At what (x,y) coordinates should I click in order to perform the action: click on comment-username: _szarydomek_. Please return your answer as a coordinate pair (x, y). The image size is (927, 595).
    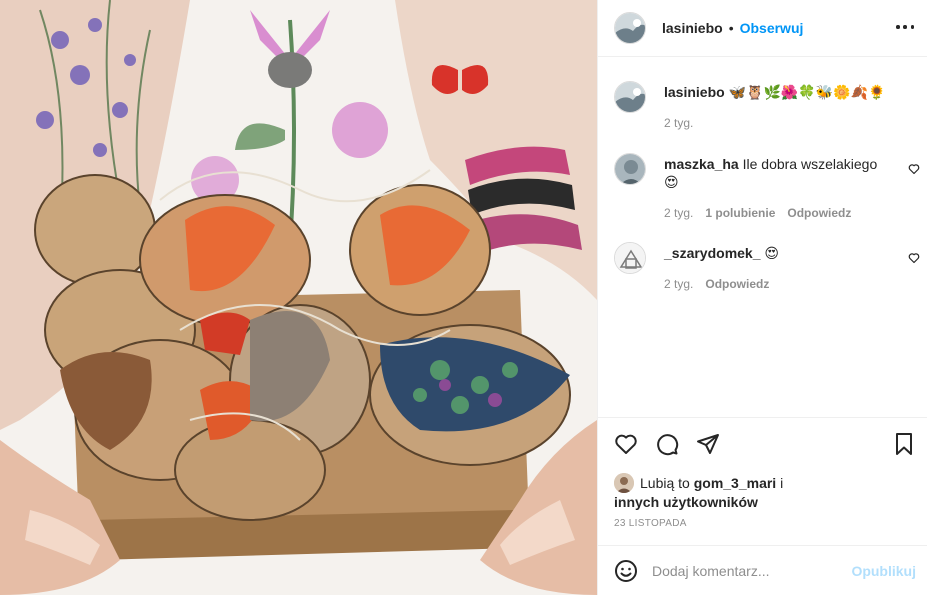
    Looking at the image, I should click on (712, 253).